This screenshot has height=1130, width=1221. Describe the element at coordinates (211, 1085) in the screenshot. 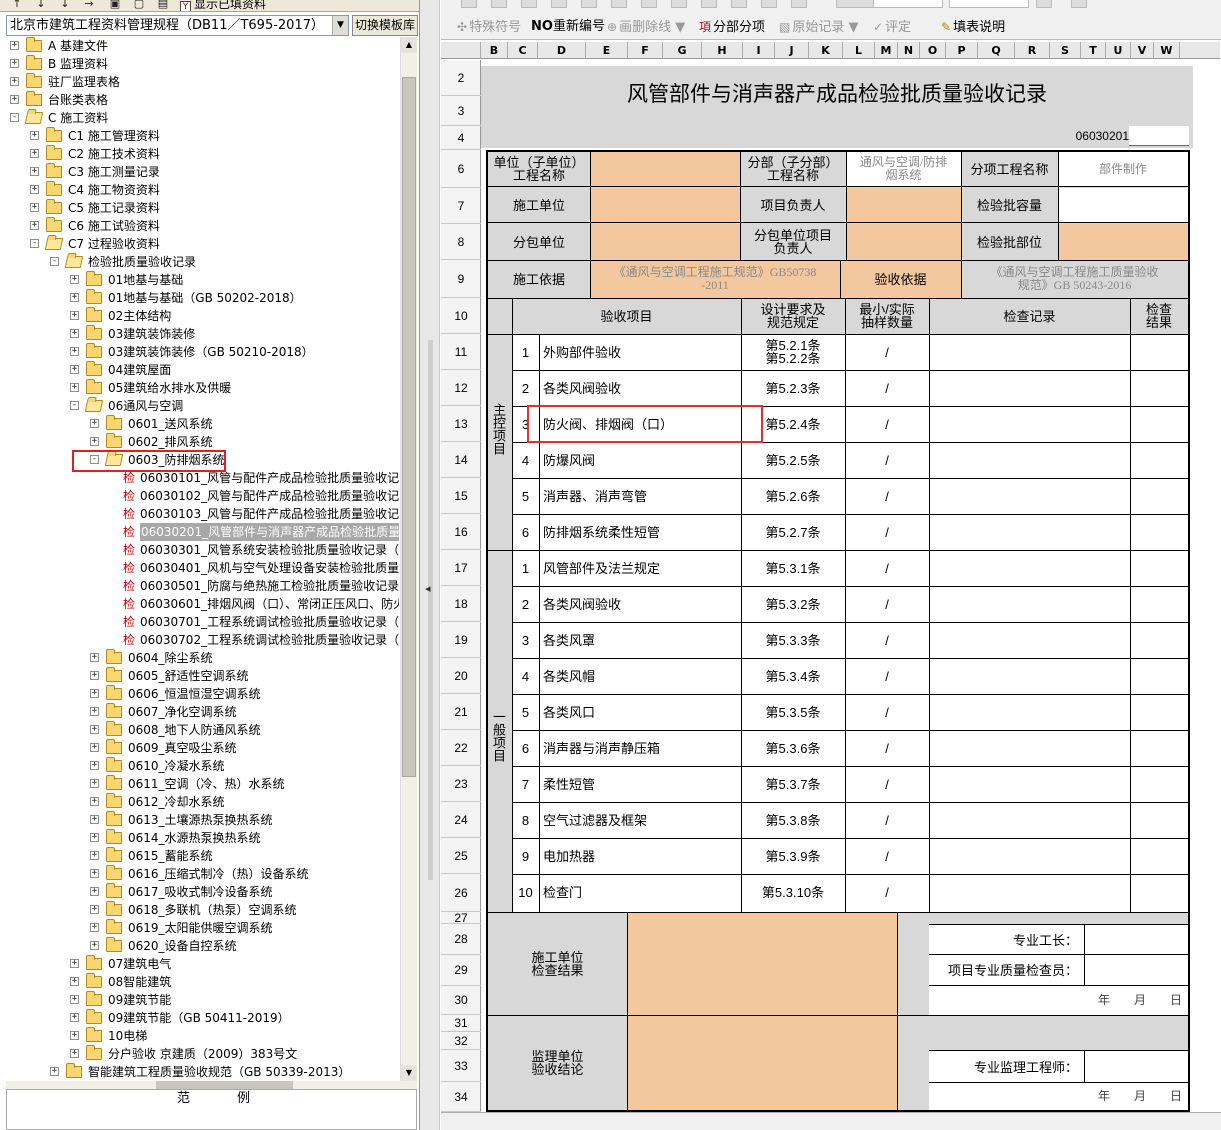

I see `tree-horizontal-scrollbar` at that location.